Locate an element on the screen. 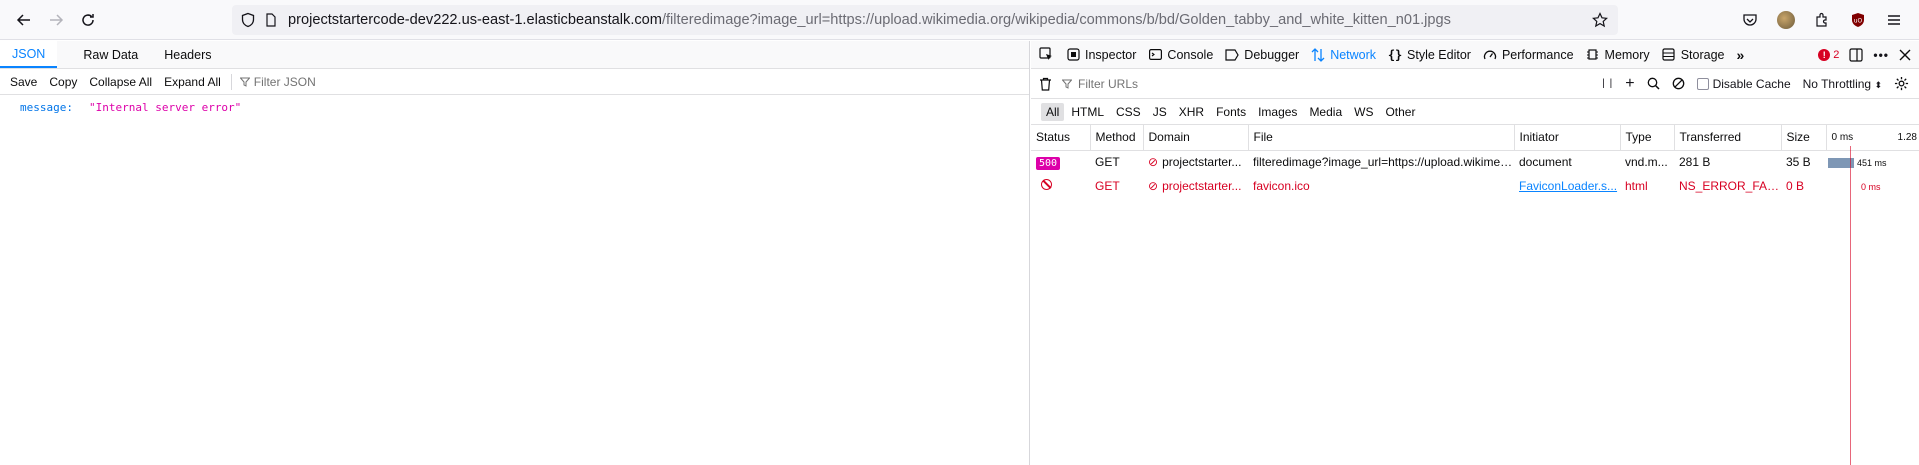  col-size: Size is located at coordinates (1804, 138).